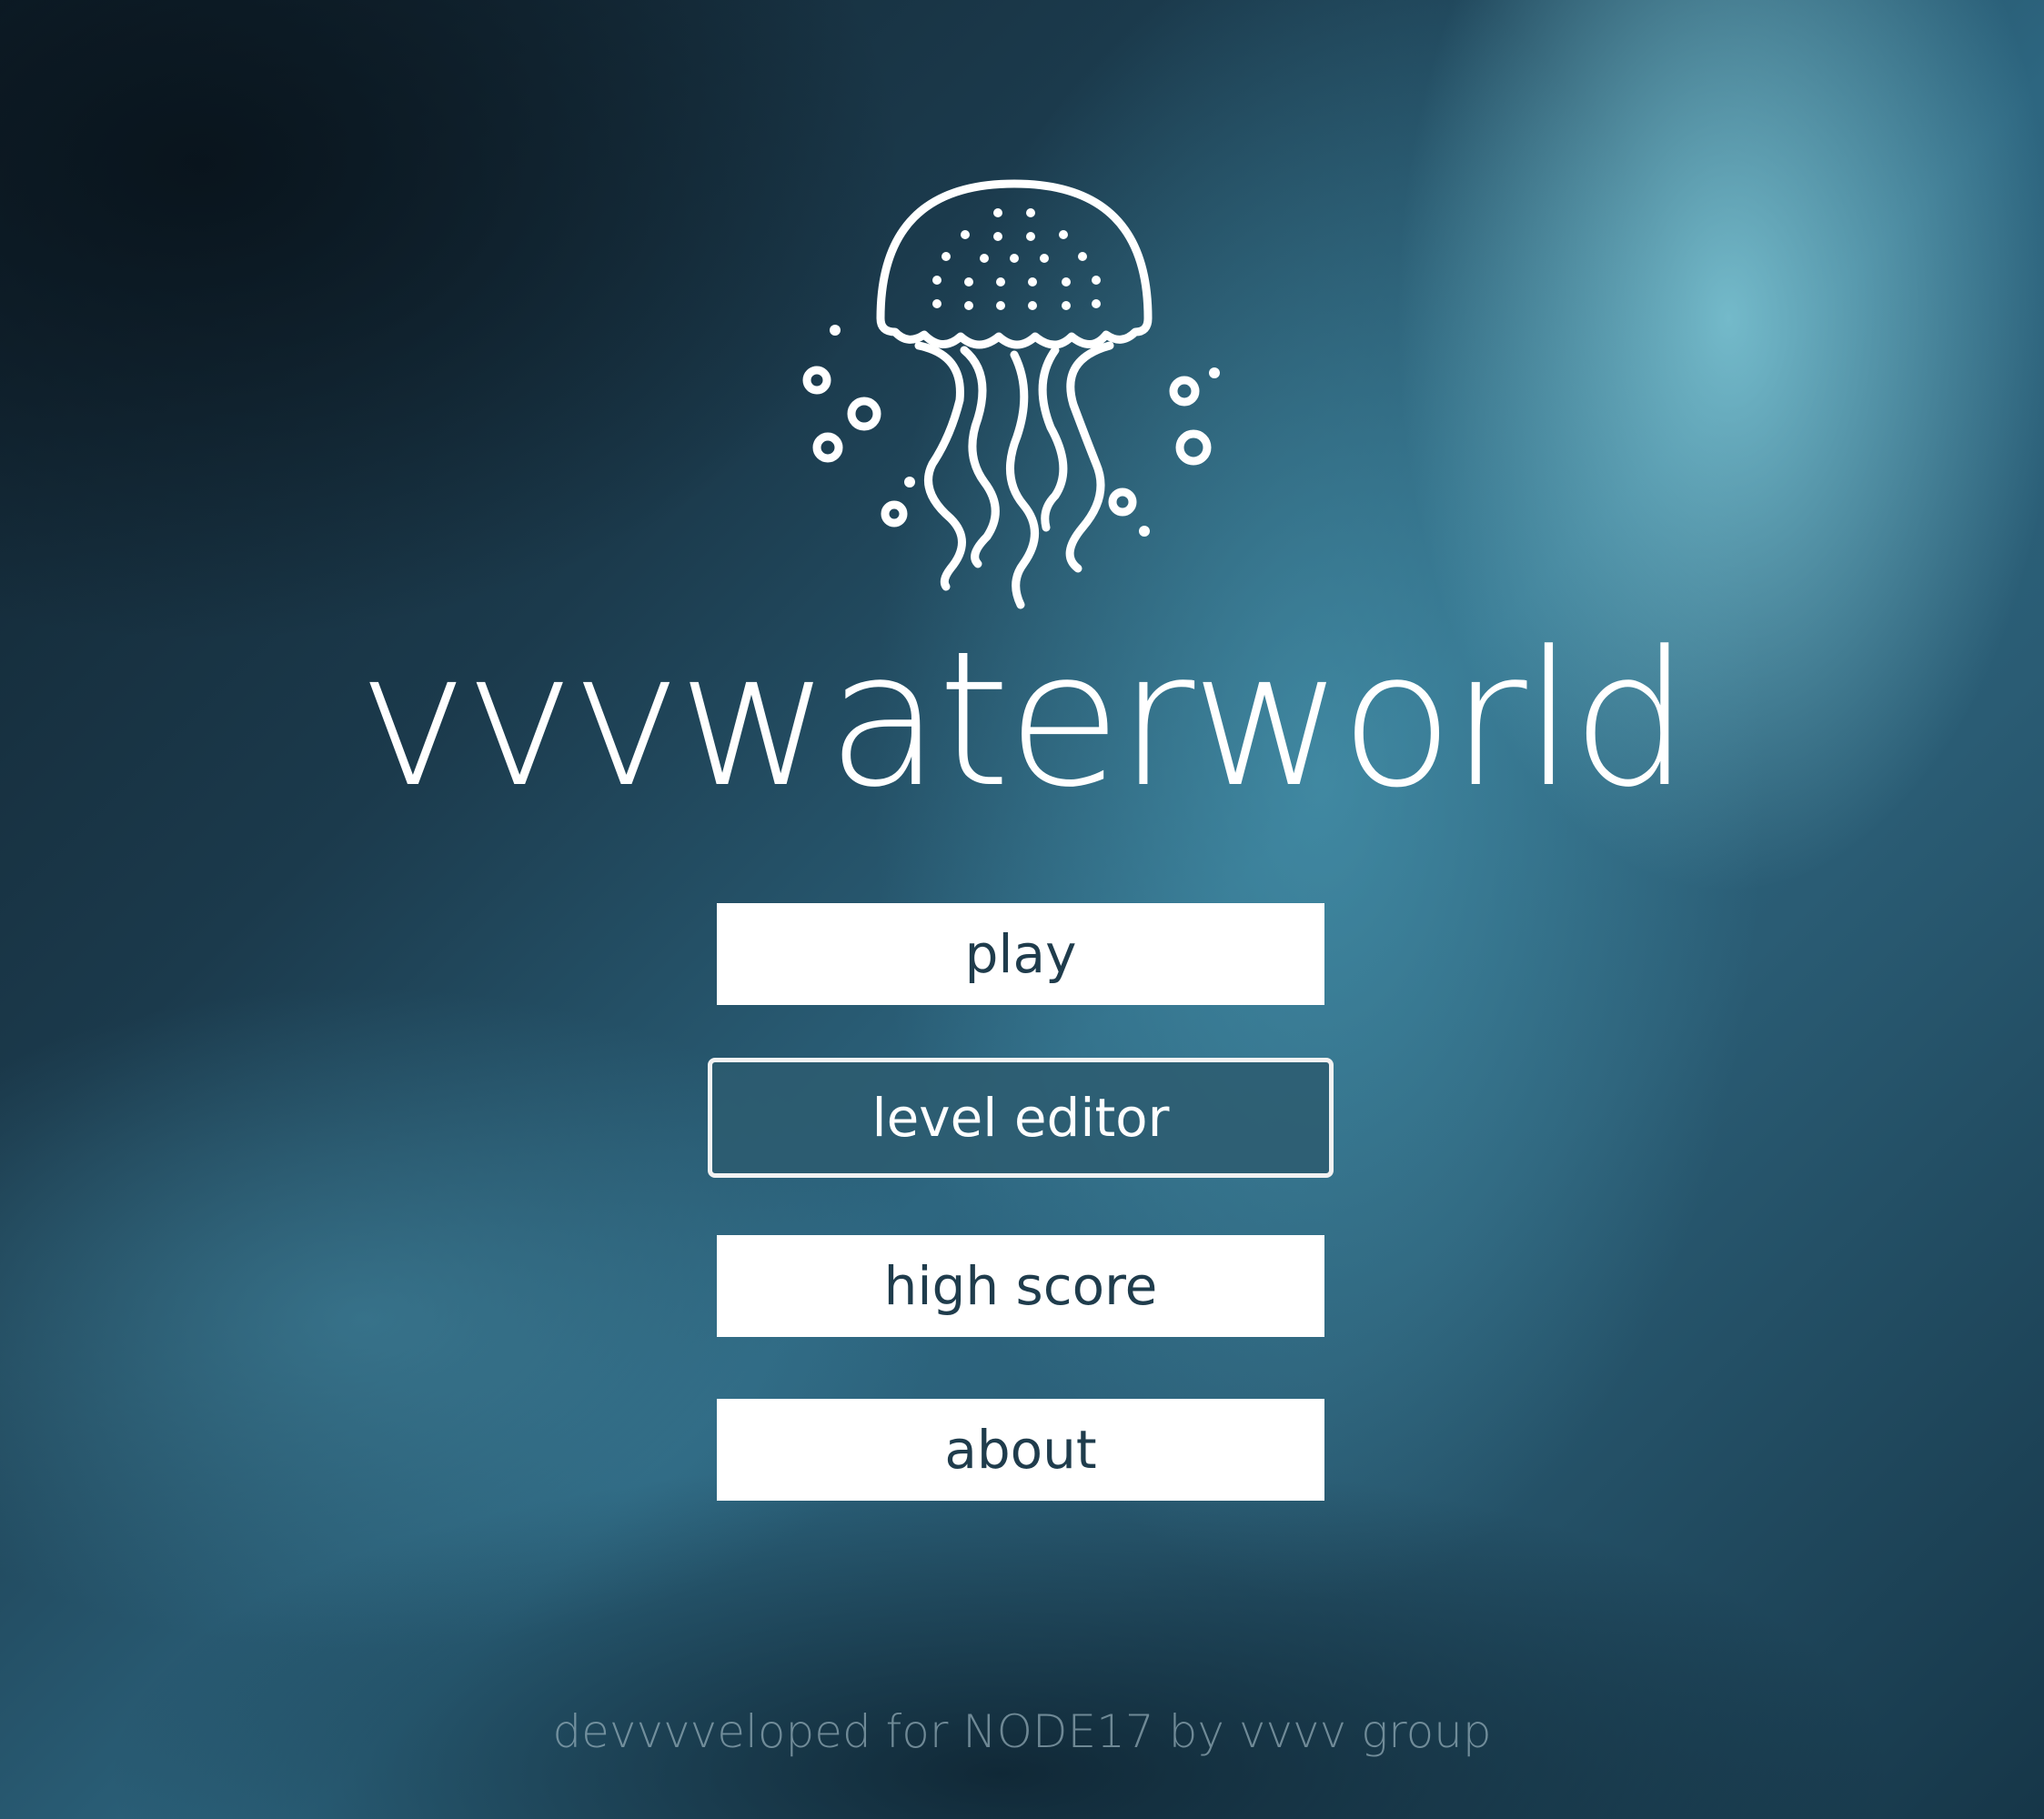  Describe the element at coordinates (1021, 1450) in the screenshot. I see `about-button: about` at that location.